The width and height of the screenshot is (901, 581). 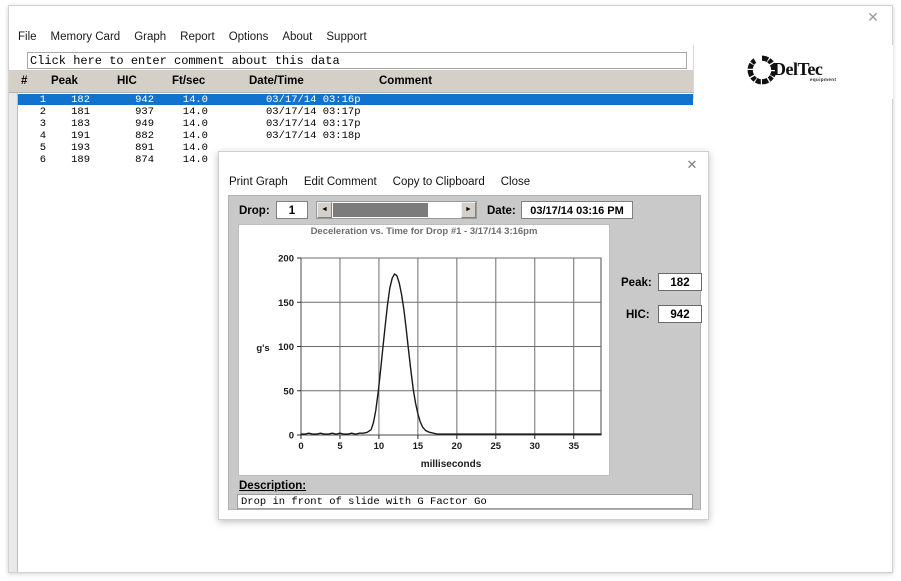 What do you see at coordinates (273, 486) in the screenshot?
I see `description-label: Description:` at bounding box center [273, 486].